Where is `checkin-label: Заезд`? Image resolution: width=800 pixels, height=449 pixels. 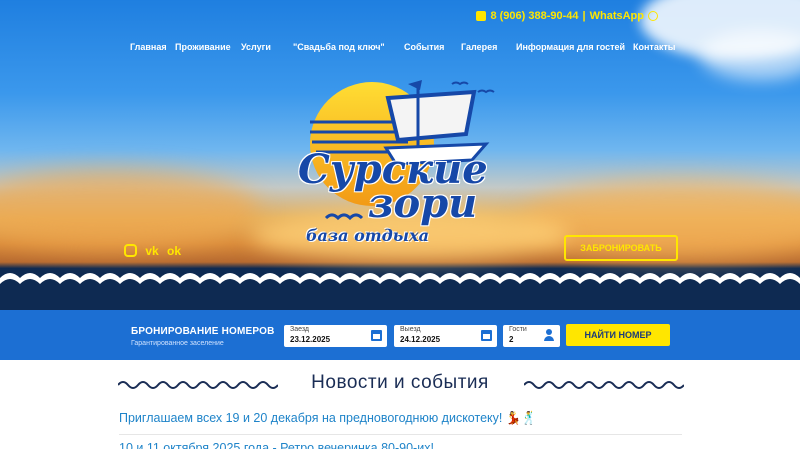 checkin-label: Заезд is located at coordinates (300, 329).